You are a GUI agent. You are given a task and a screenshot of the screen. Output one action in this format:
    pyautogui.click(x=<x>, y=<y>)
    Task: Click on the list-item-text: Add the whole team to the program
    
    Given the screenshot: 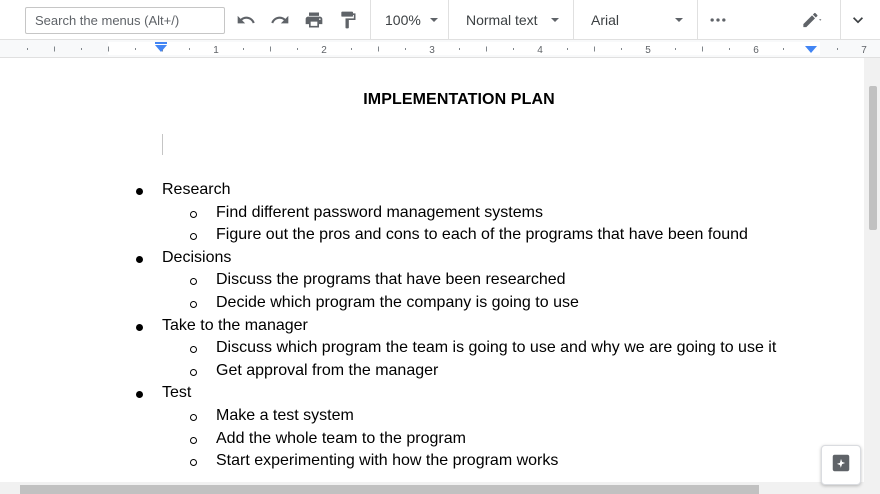 What is the action you would take?
    pyautogui.click(x=341, y=438)
    